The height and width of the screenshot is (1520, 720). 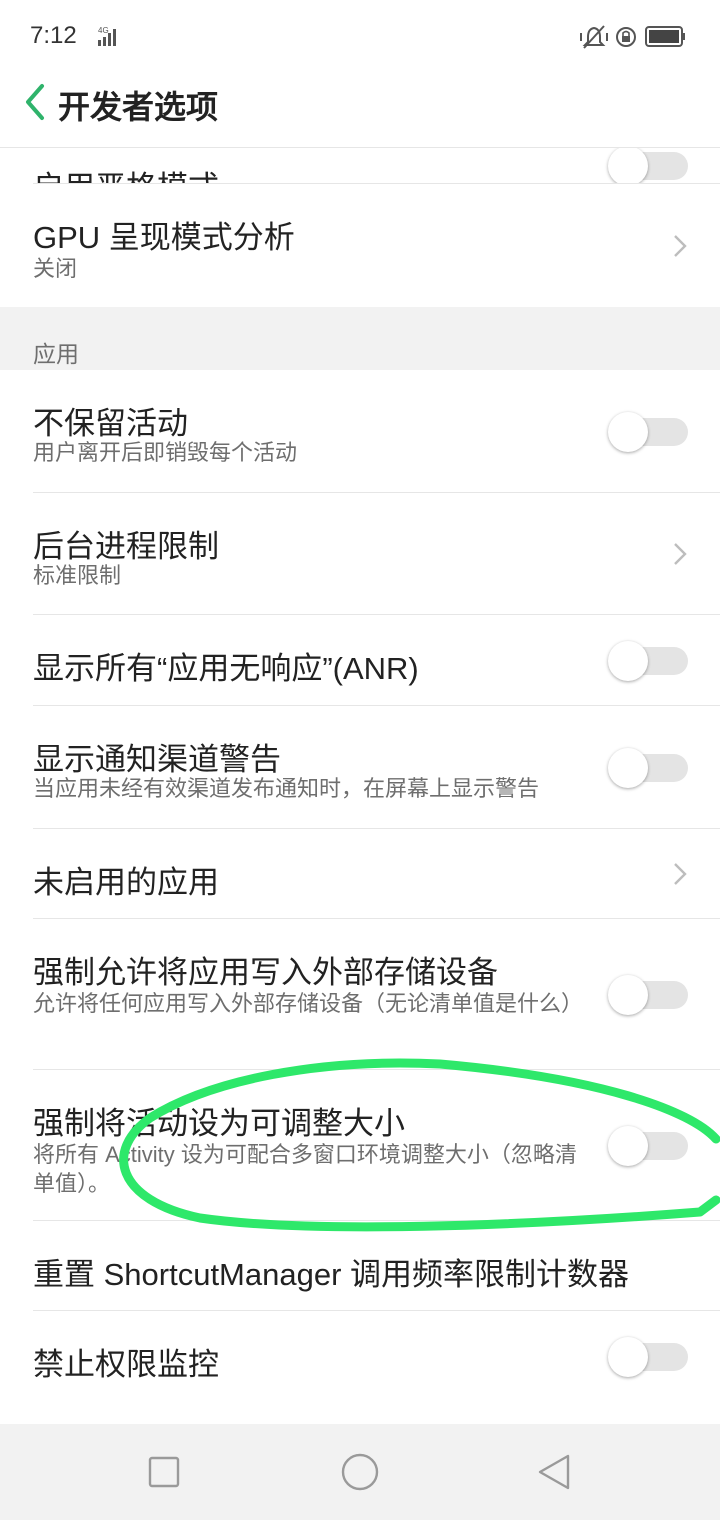 I want to click on setting-item-inactive-apps: 未启用的应用, so click(x=360, y=874).